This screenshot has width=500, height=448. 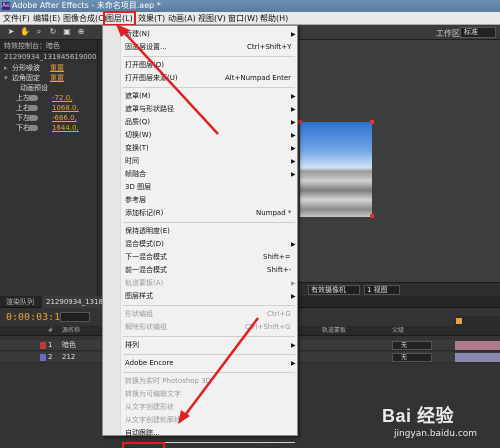 What do you see at coordinates (119, 18) in the screenshot?
I see `menu-layer: 图层(L)` at bounding box center [119, 18].